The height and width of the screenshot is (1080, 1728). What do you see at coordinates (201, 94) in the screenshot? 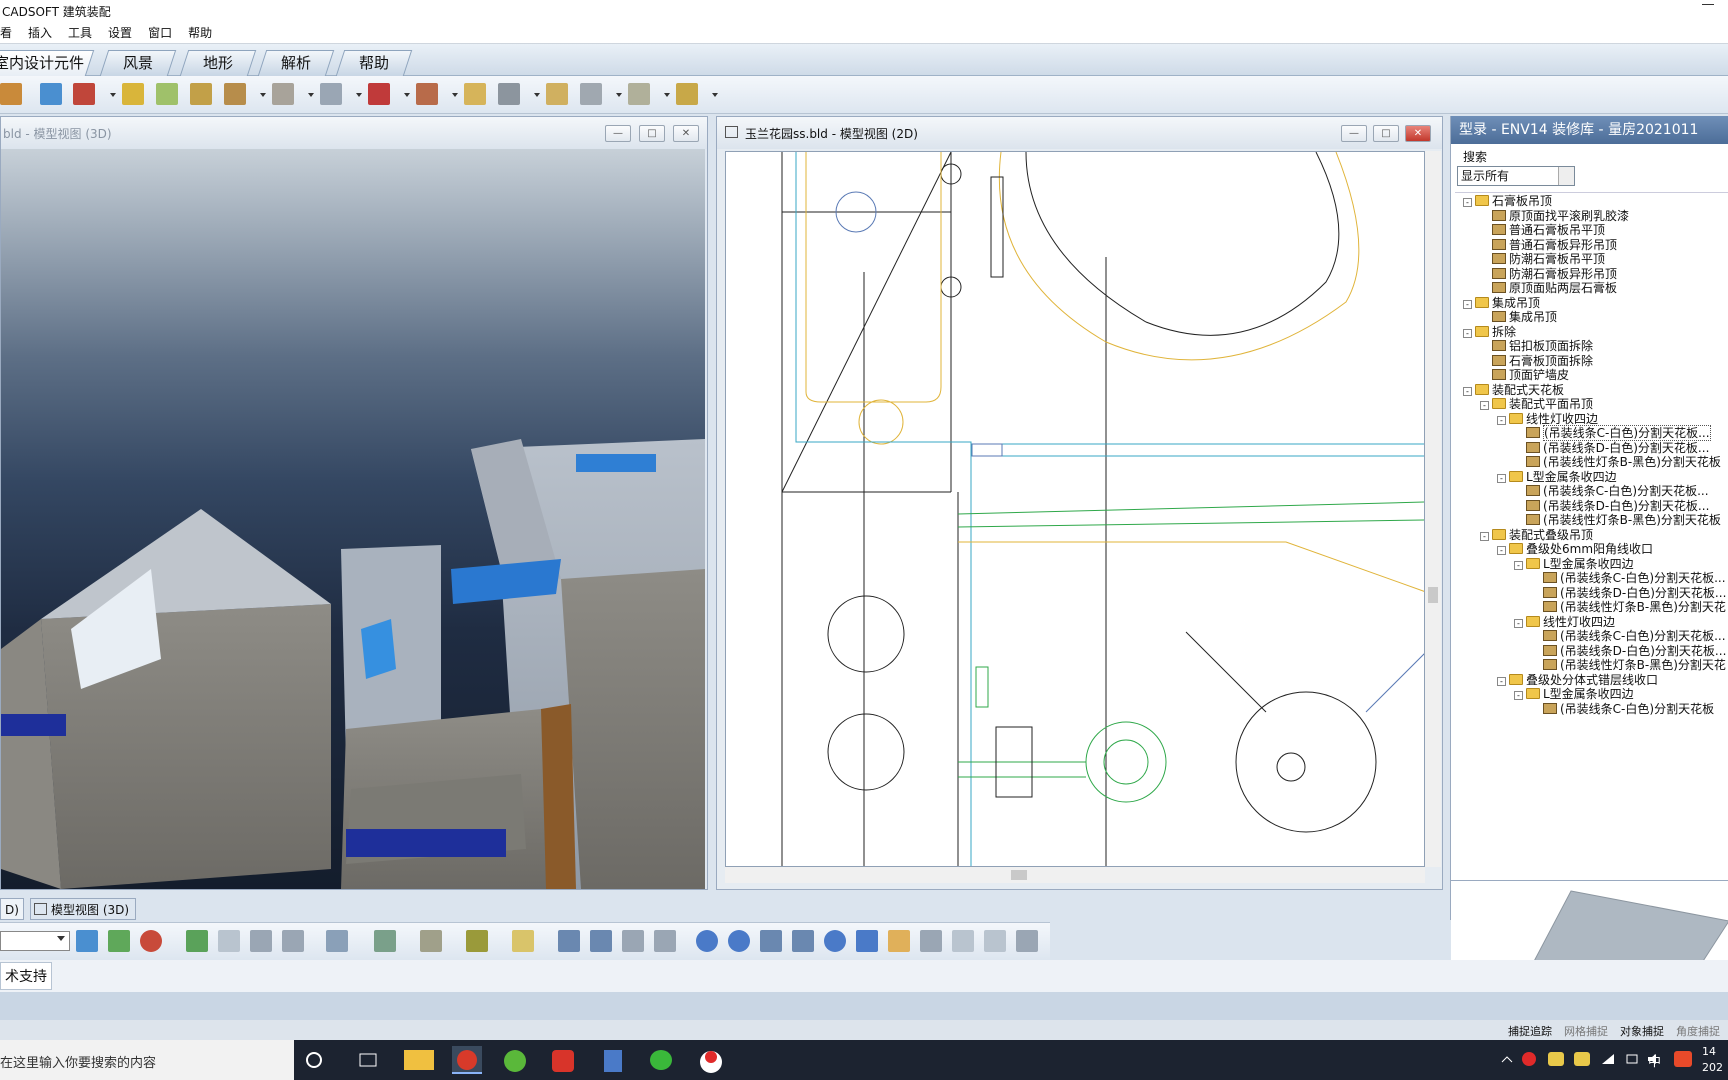
I see `beam-tool-icon` at bounding box center [201, 94].